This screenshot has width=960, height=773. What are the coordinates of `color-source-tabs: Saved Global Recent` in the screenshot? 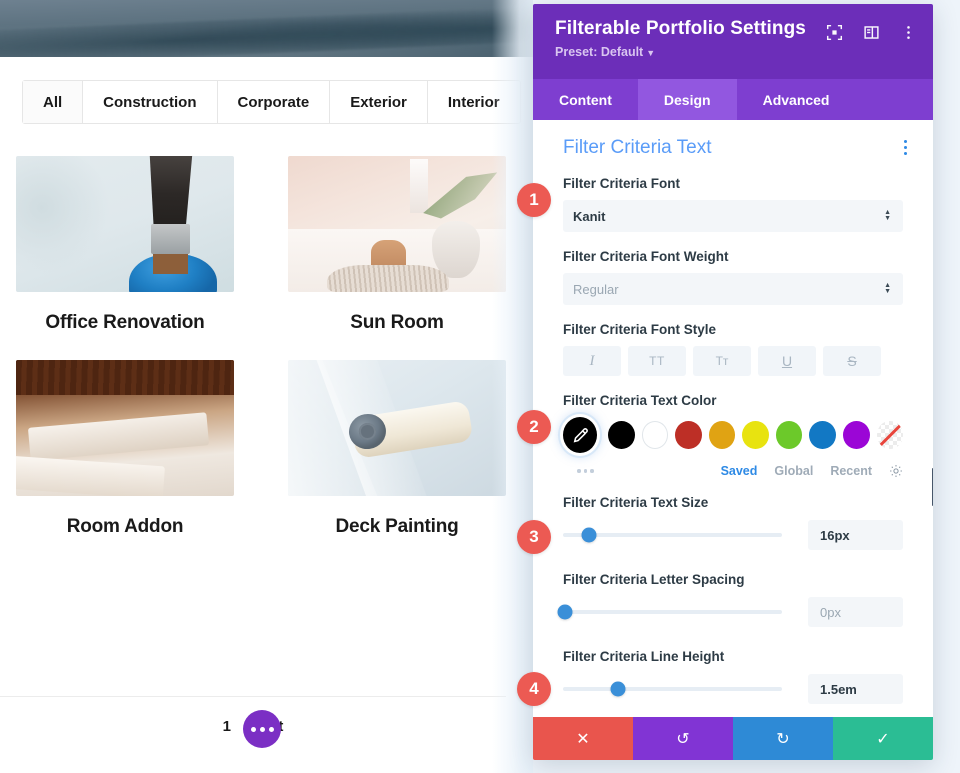 It's located at (812, 471).